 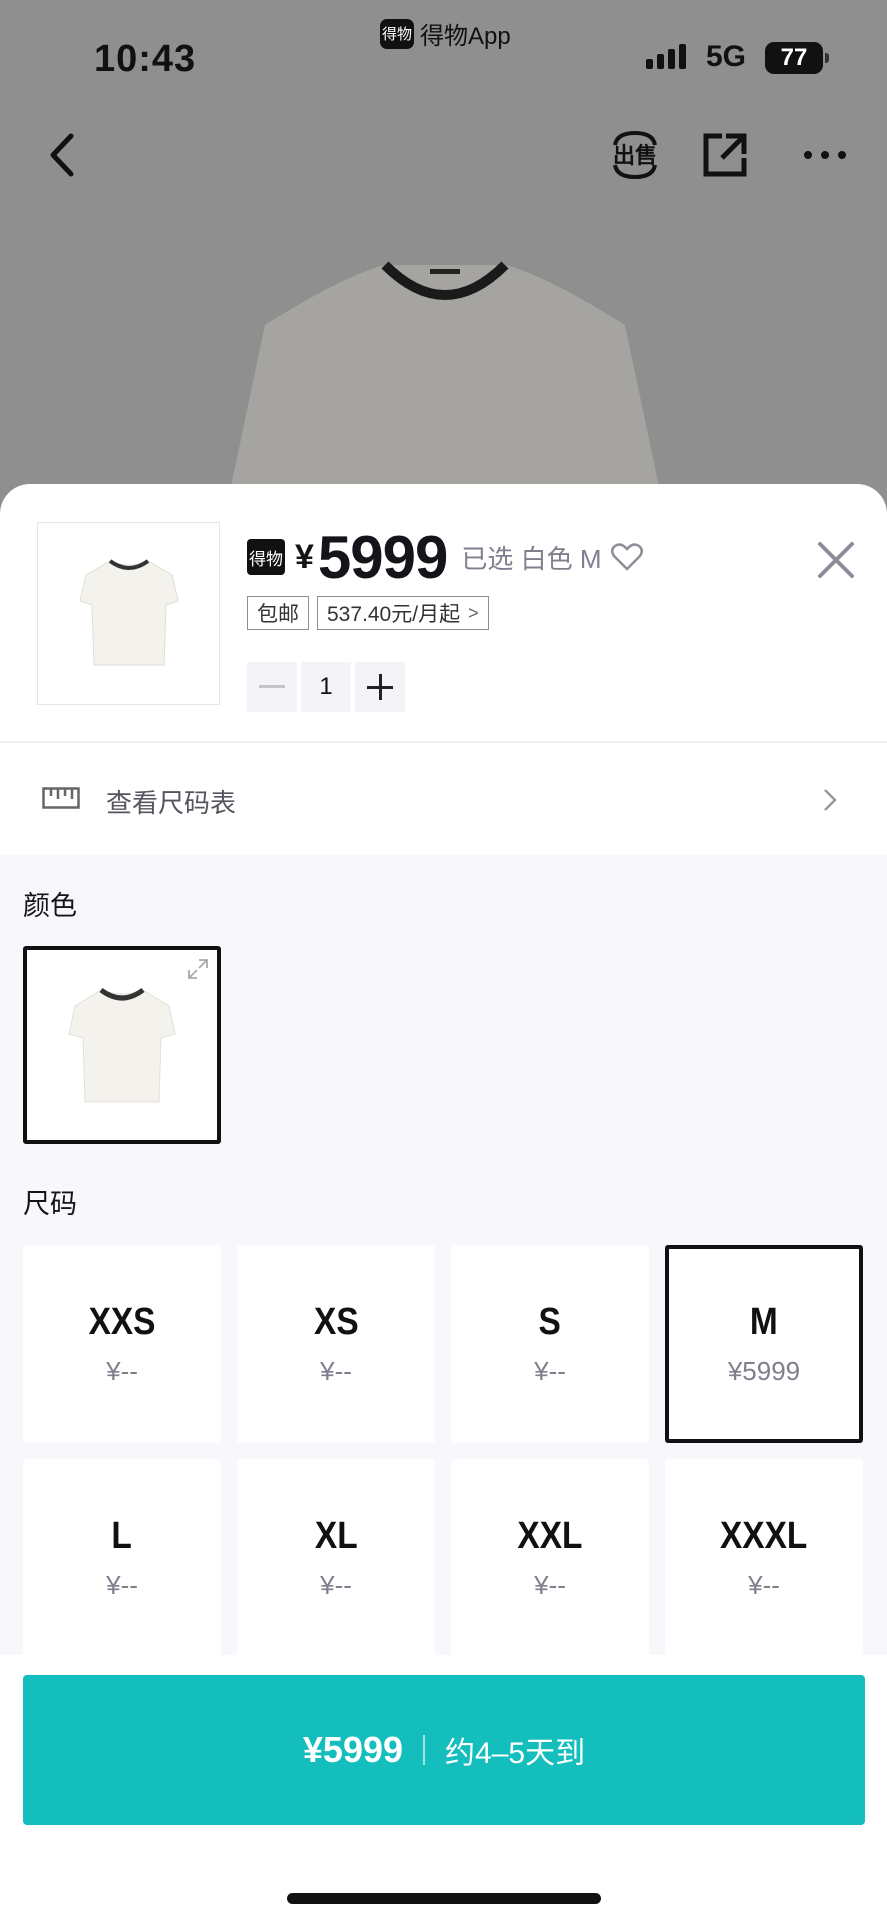 I want to click on product-thumbnail, so click(x=128, y=613).